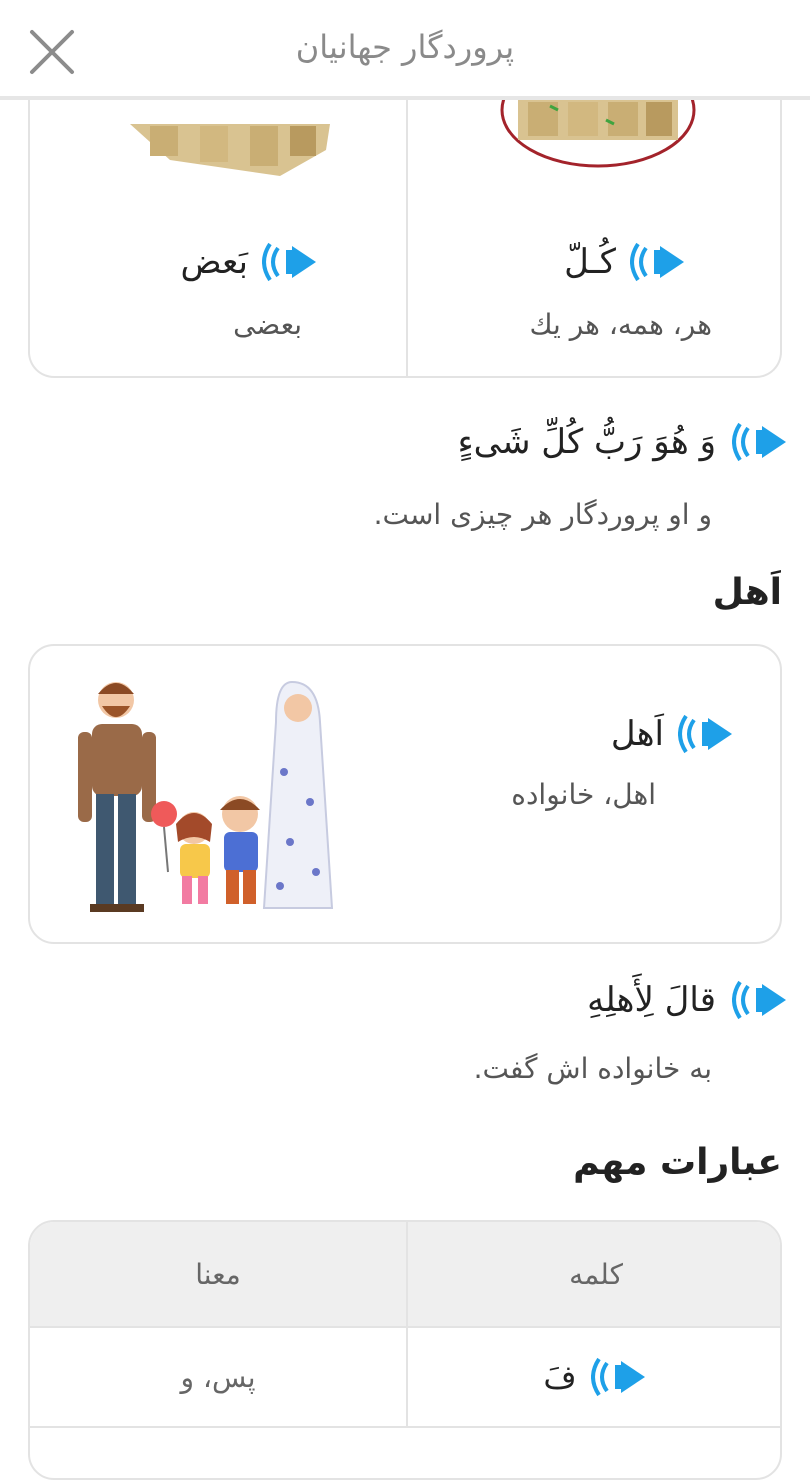 The width and height of the screenshot is (810, 1480). What do you see at coordinates (560, 1377) in the screenshot?
I see `row-word: فَ` at bounding box center [560, 1377].